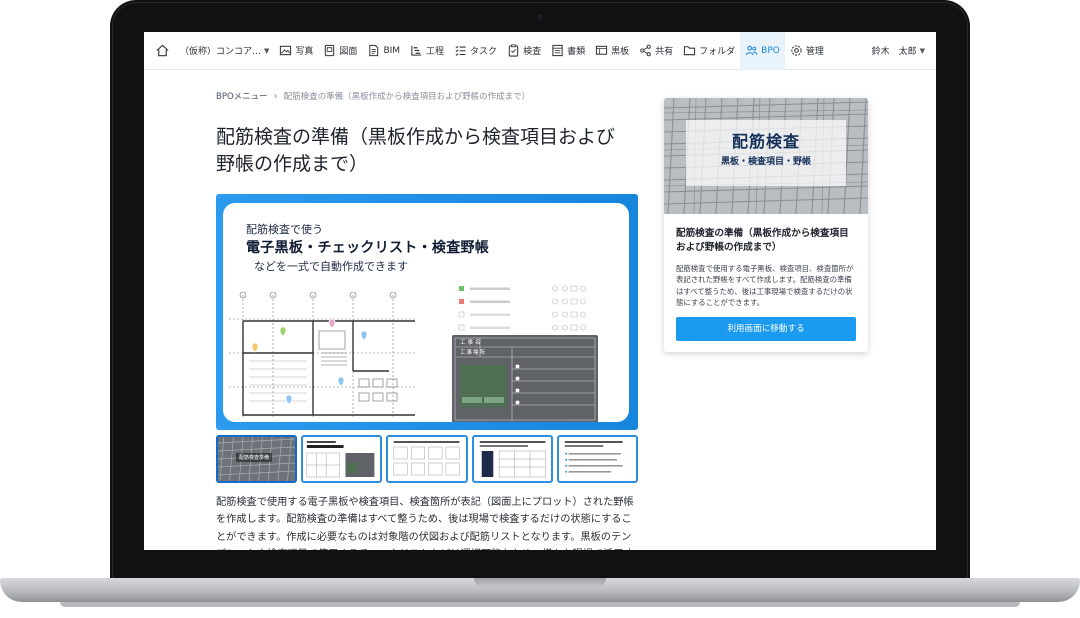 The height and width of the screenshot is (618, 1080). Describe the element at coordinates (690, 51) in the screenshot. I see `folder-icon` at that location.